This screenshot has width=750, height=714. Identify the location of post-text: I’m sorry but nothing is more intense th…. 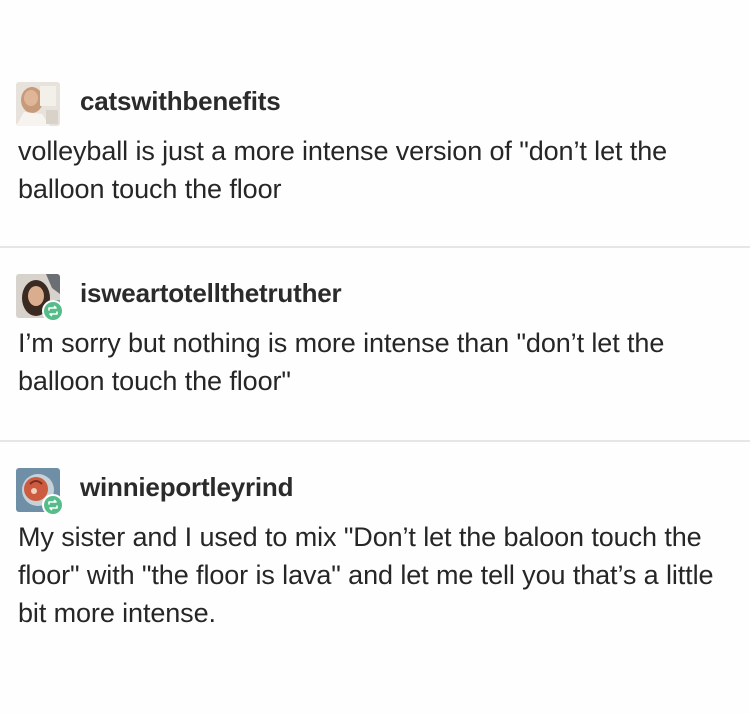
(341, 362).